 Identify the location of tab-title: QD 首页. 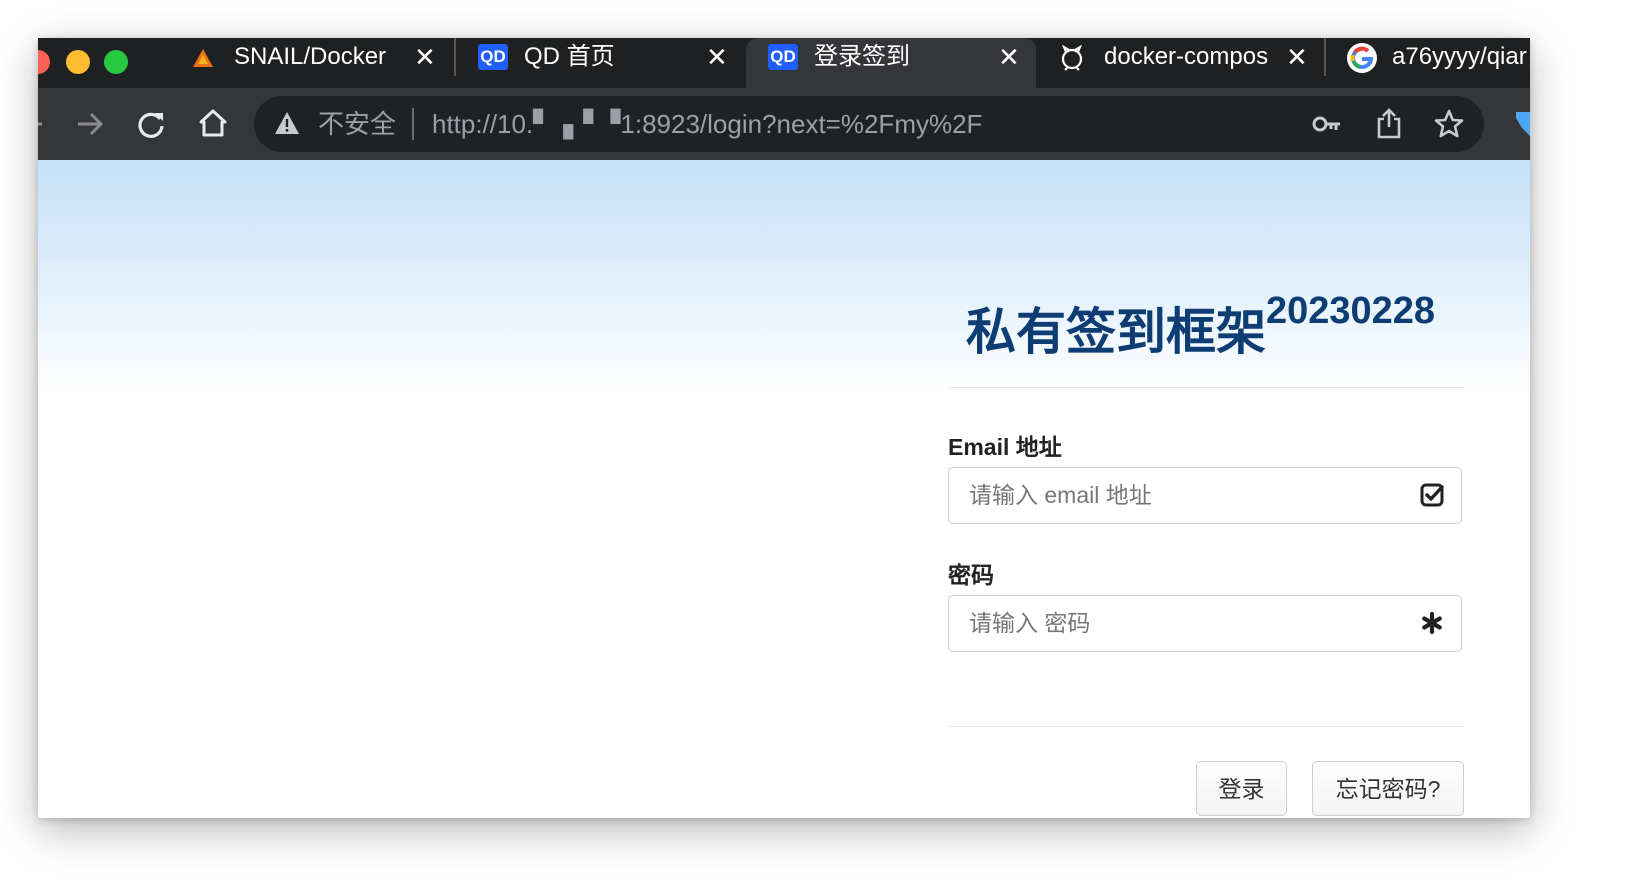
(569, 57).